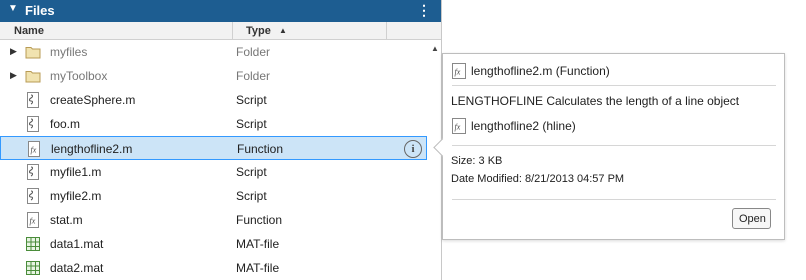 This screenshot has width=806, height=280. What do you see at coordinates (220, 31) in the screenshot?
I see `column-header: Name Type ▲` at bounding box center [220, 31].